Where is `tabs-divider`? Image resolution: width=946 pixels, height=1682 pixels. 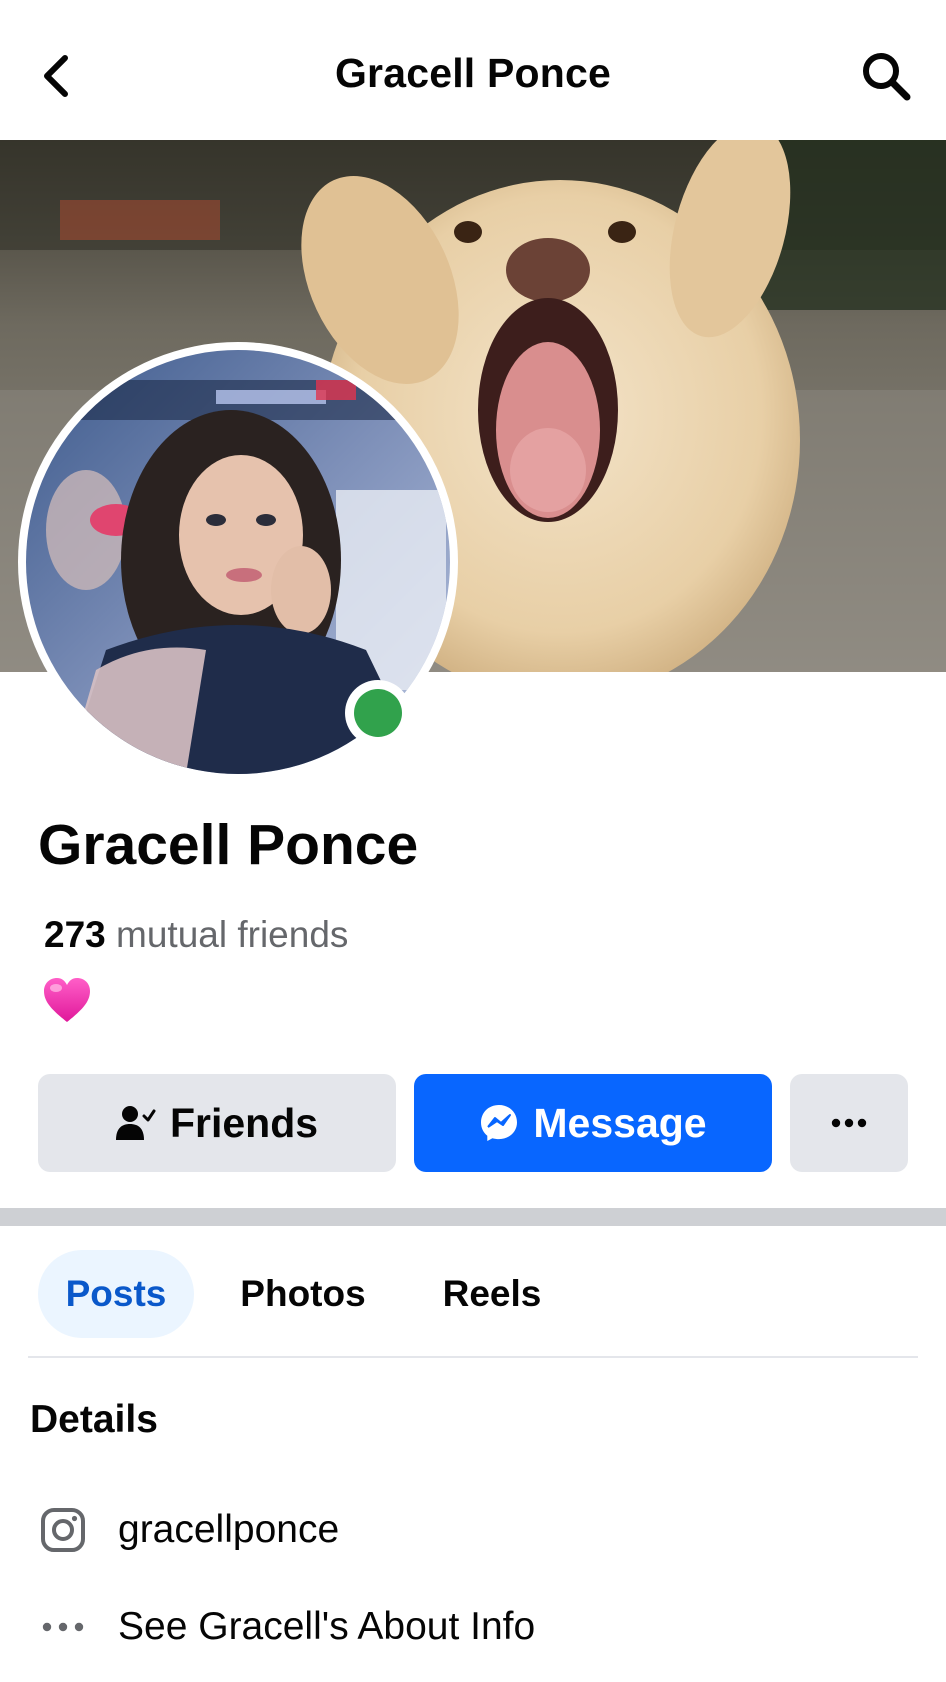
tabs-divider is located at coordinates (473, 1357).